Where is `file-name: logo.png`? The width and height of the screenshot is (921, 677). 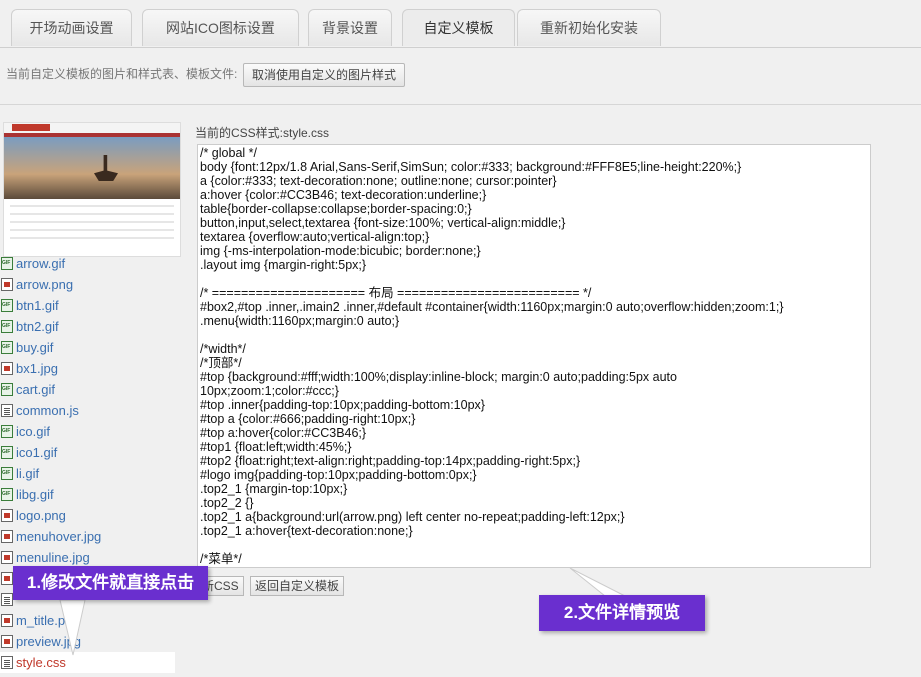 file-name: logo.png is located at coordinates (41, 515).